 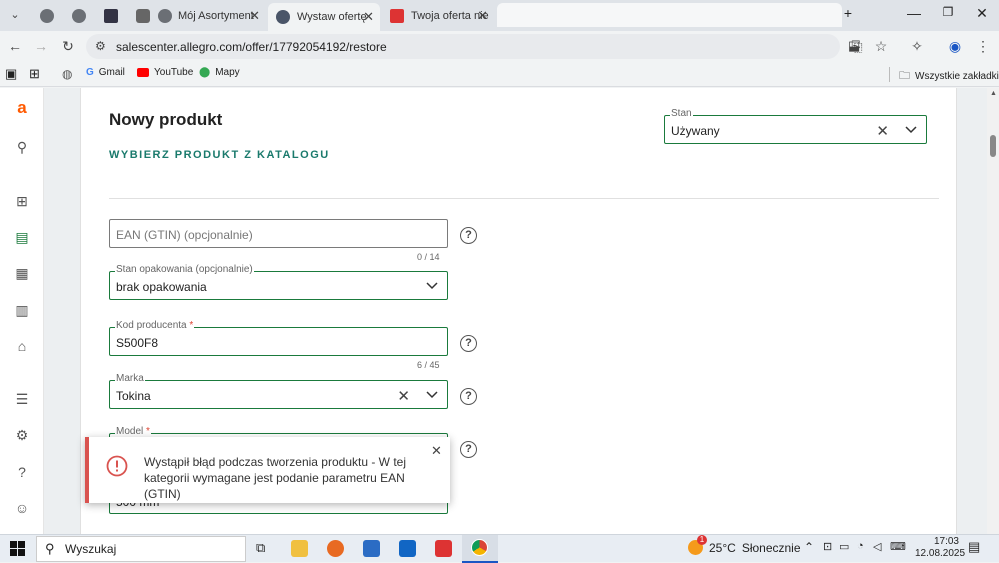 I want to click on battery-icon: ▭, so click(x=844, y=546).